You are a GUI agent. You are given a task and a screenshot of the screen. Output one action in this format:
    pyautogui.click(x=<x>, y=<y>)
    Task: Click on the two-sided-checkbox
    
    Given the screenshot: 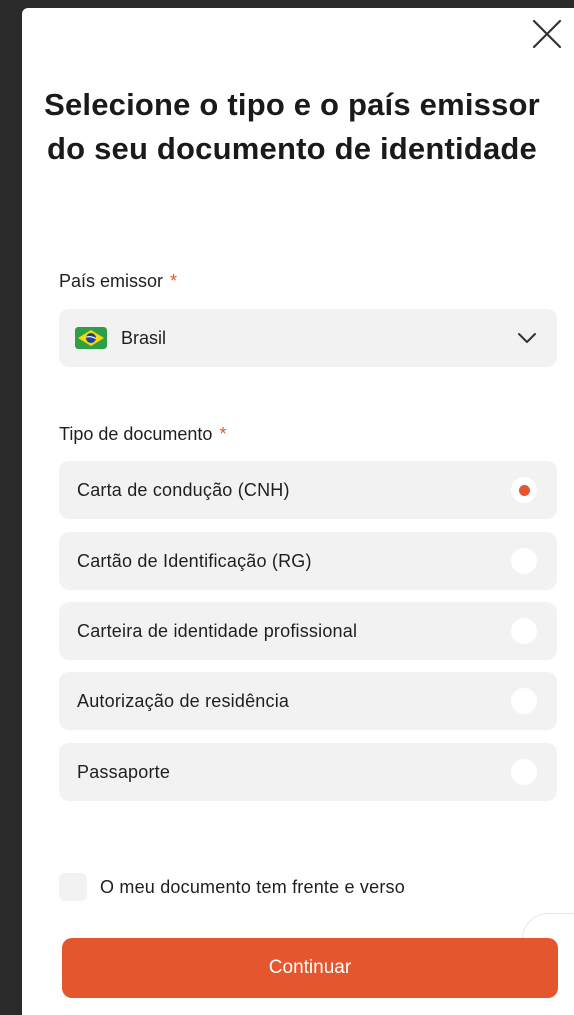 What is the action you would take?
    pyautogui.click(x=73, y=887)
    